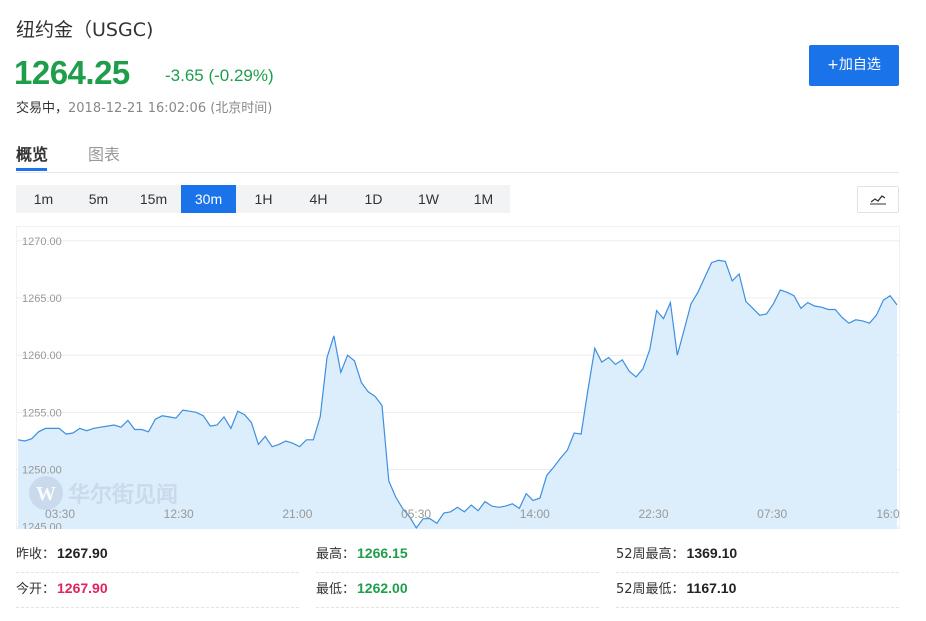 This screenshot has height=621, width=926. I want to click on tab-bar: 概览 图表, so click(463, 151).